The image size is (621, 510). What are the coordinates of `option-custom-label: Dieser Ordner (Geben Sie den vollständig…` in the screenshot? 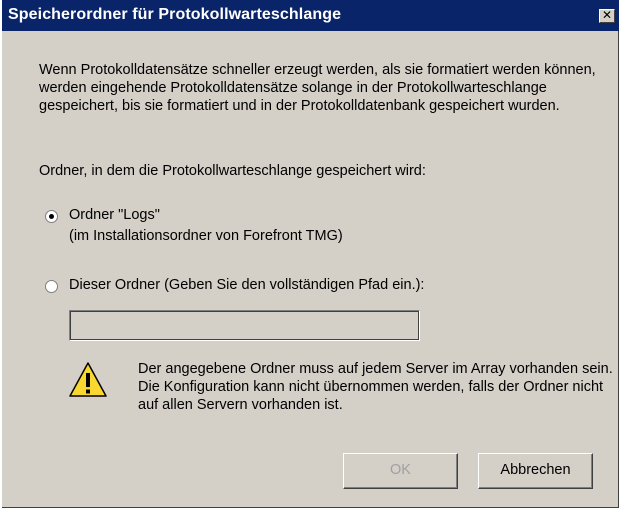 It's located at (246, 285).